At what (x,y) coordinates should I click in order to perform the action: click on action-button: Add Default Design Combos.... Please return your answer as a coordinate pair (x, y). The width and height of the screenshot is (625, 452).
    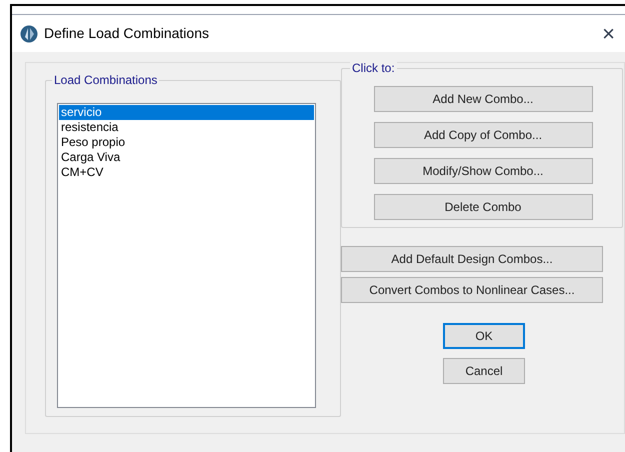
    Looking at the image, I should click on (472, 259).